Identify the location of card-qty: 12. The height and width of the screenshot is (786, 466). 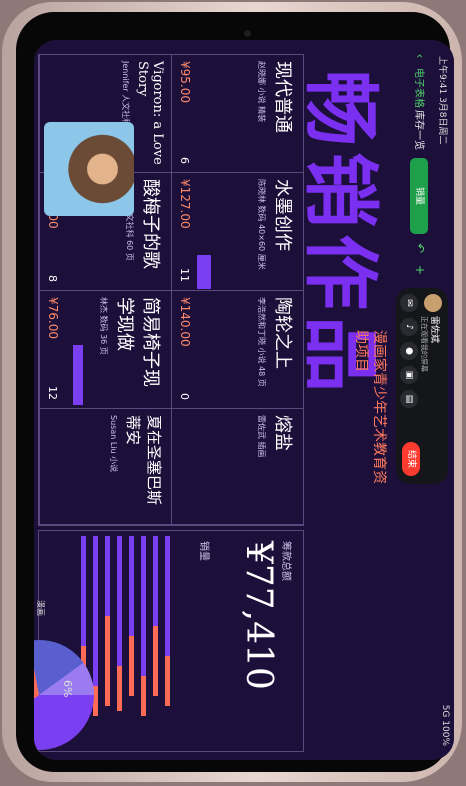
(52, 393).